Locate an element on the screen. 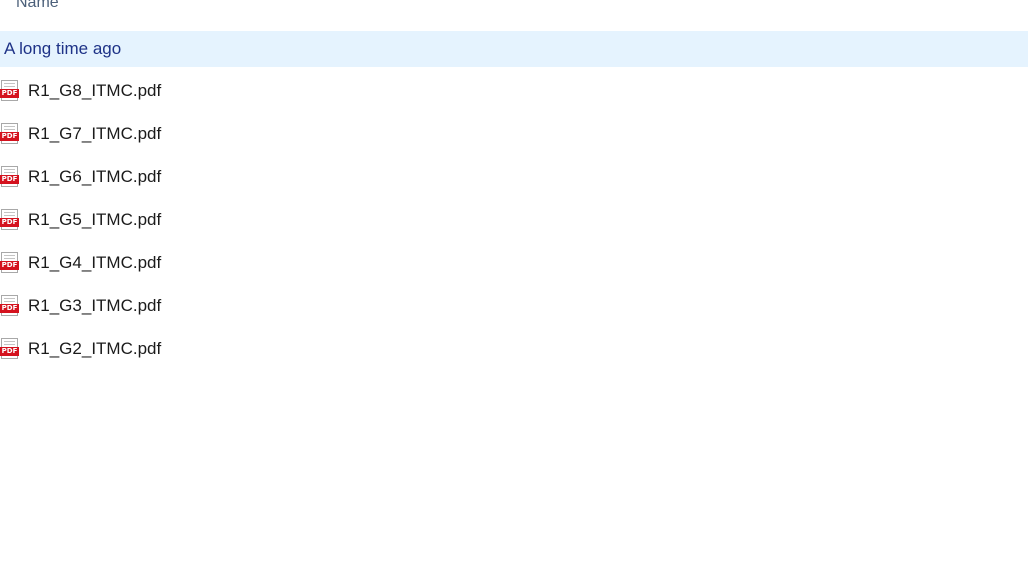 This screenshot has height=577, width=1028. file-row: PDF R1_G2_ITMC.pdf is located at coordinates (514, 348).